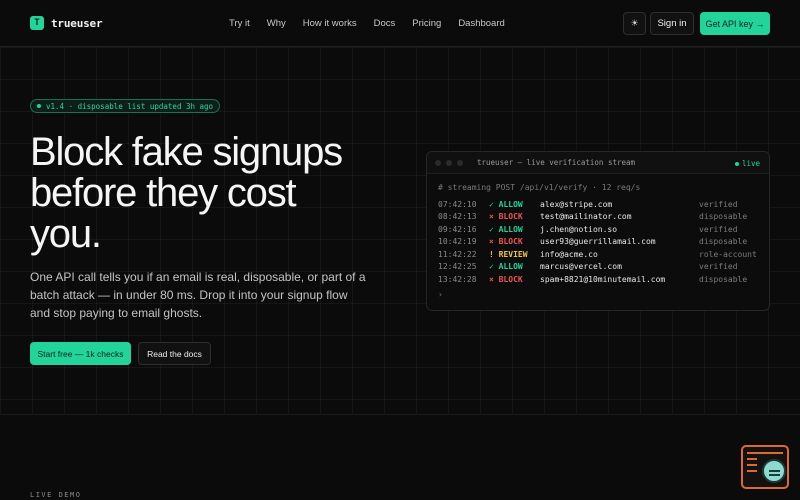 This screenshot has width=800, height=500. I want to click on window-dots-icon, so click(449, 162).